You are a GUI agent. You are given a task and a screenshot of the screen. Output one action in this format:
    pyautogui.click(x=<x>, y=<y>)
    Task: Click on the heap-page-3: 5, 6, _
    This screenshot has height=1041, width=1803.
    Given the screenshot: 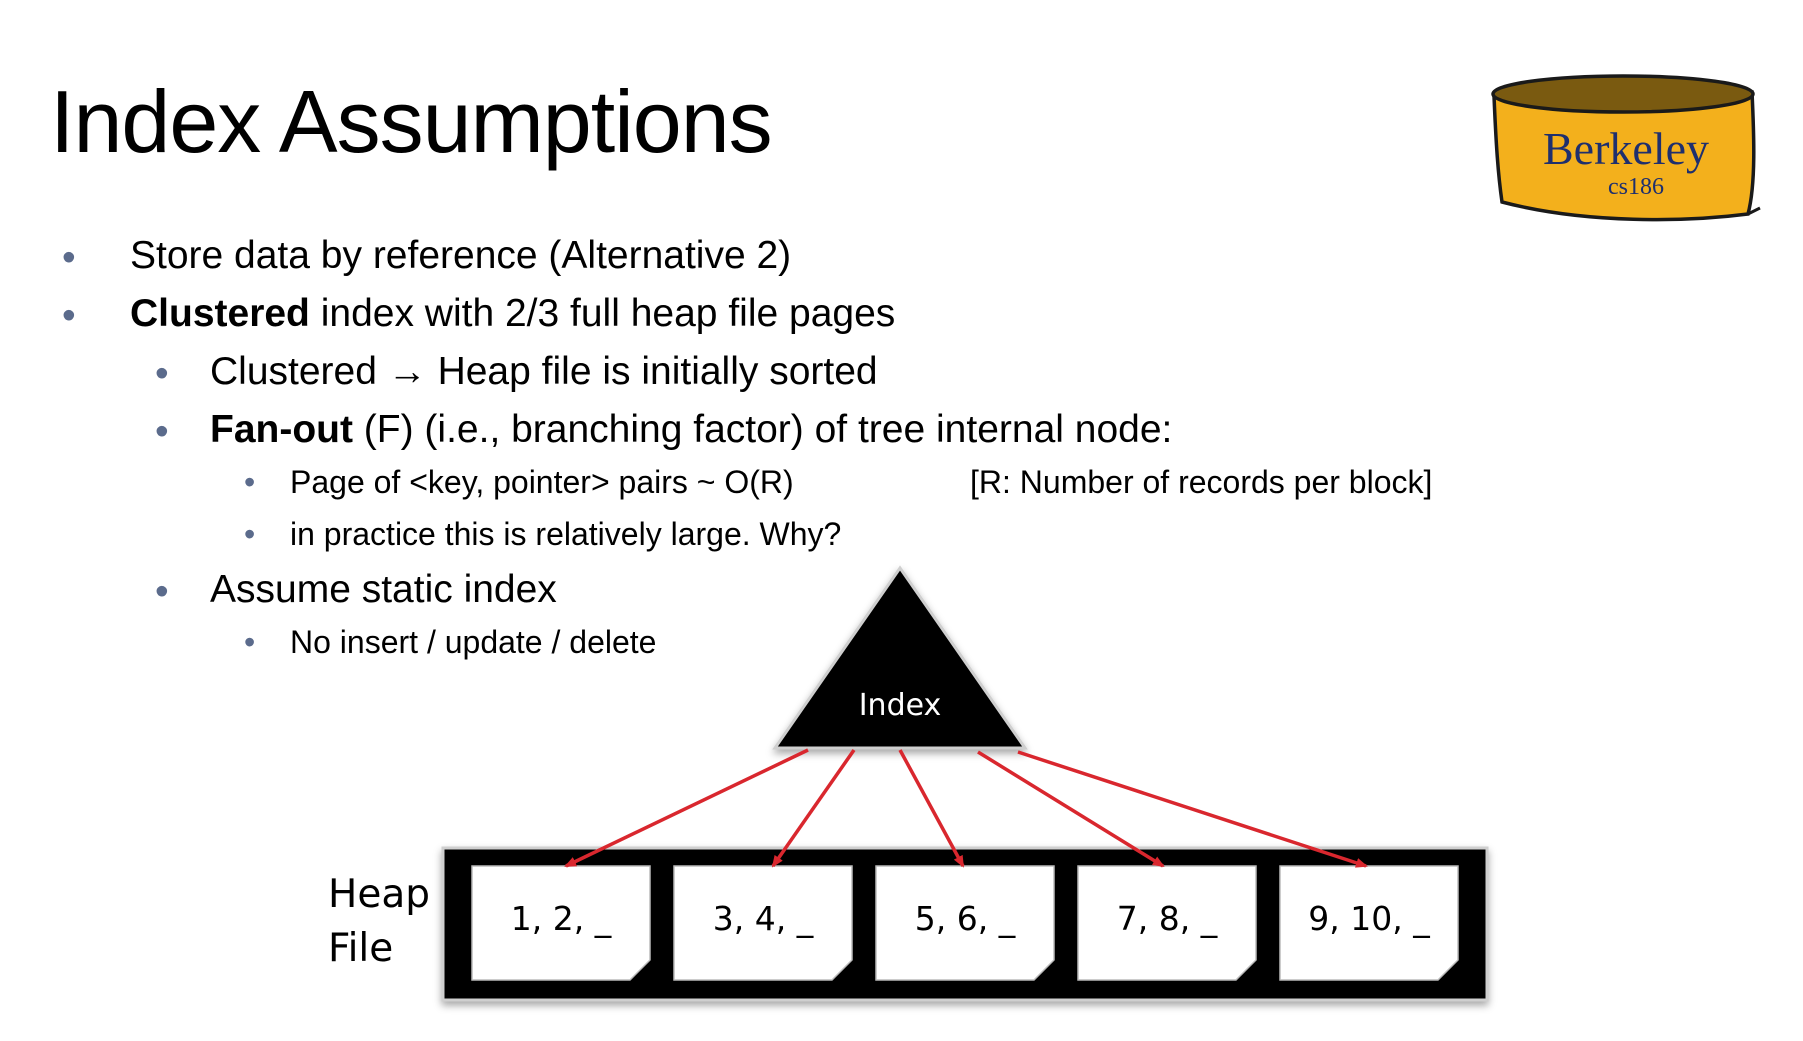 What is the action you would take?
    pyautogui.click(x=965, y=923)
    